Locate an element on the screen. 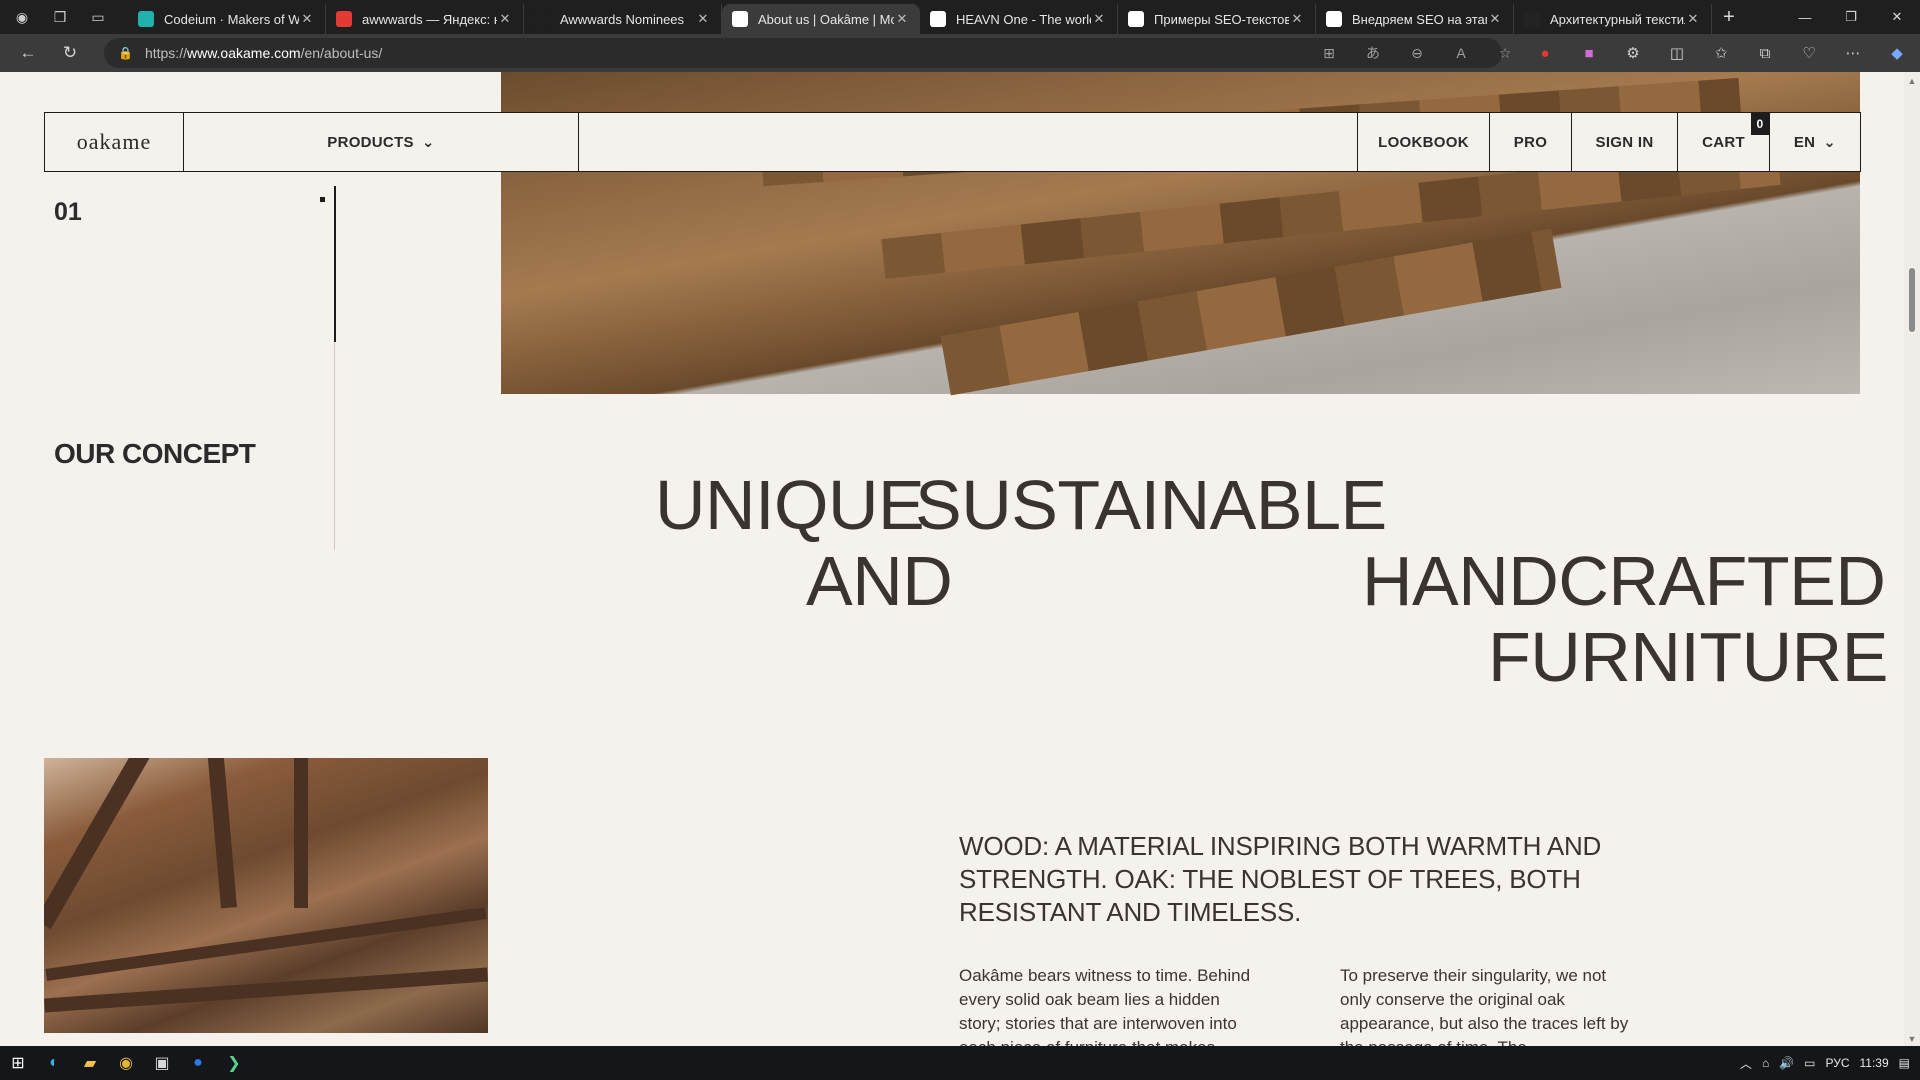 Image resolution: width=1920 pixels, height=1080 pixels. language-selector: EN ⌄ is located at coordinates (1815, 142).